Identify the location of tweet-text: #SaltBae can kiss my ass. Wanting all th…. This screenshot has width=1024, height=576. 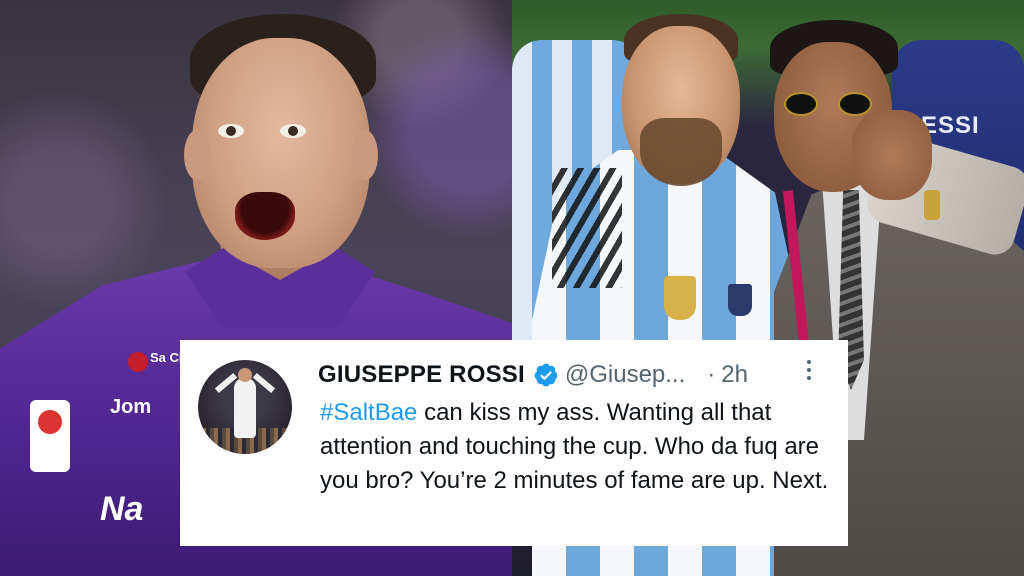
(575, 447).